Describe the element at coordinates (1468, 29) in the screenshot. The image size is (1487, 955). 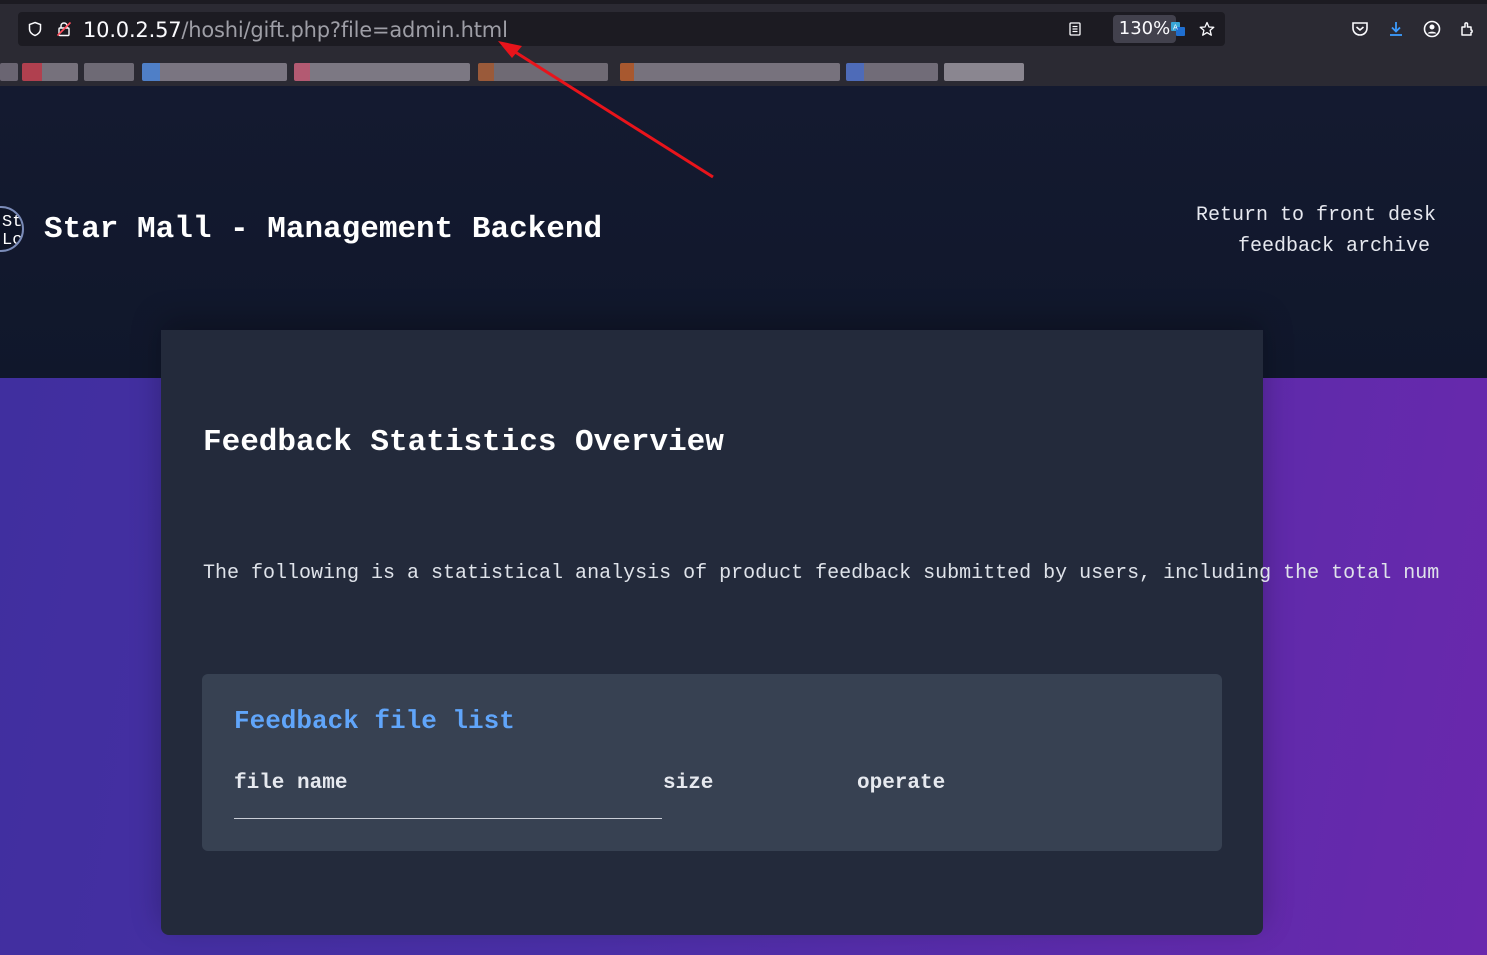
I see `extensions-icon` at that location.